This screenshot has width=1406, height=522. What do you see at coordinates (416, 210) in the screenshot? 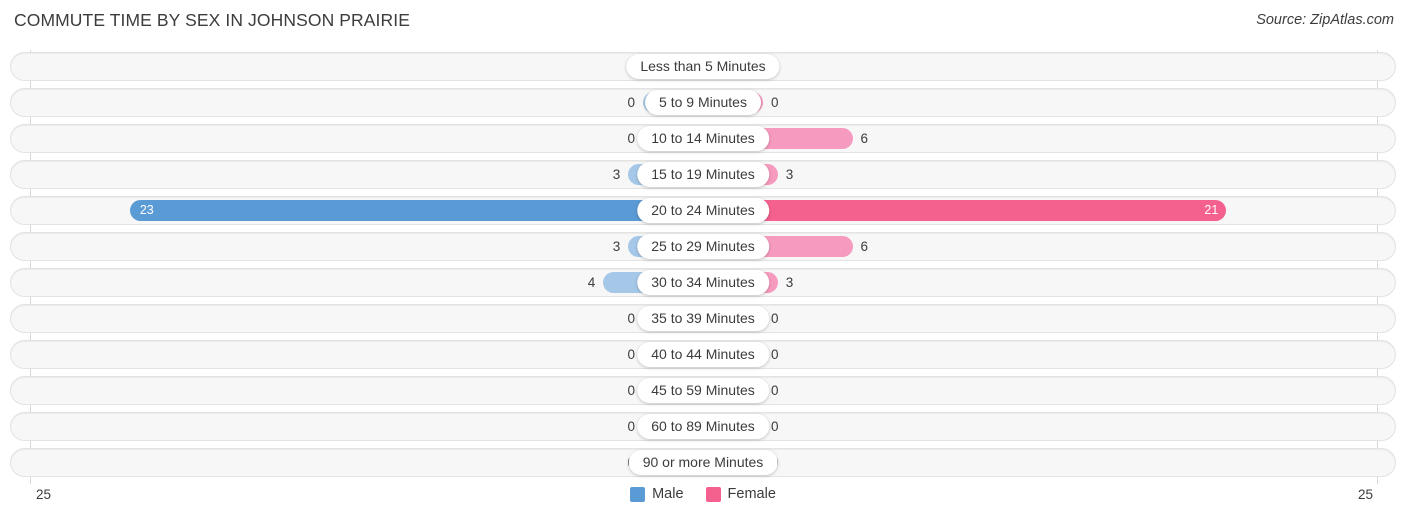
I see `bar-male` at bounding box center [416, 210].